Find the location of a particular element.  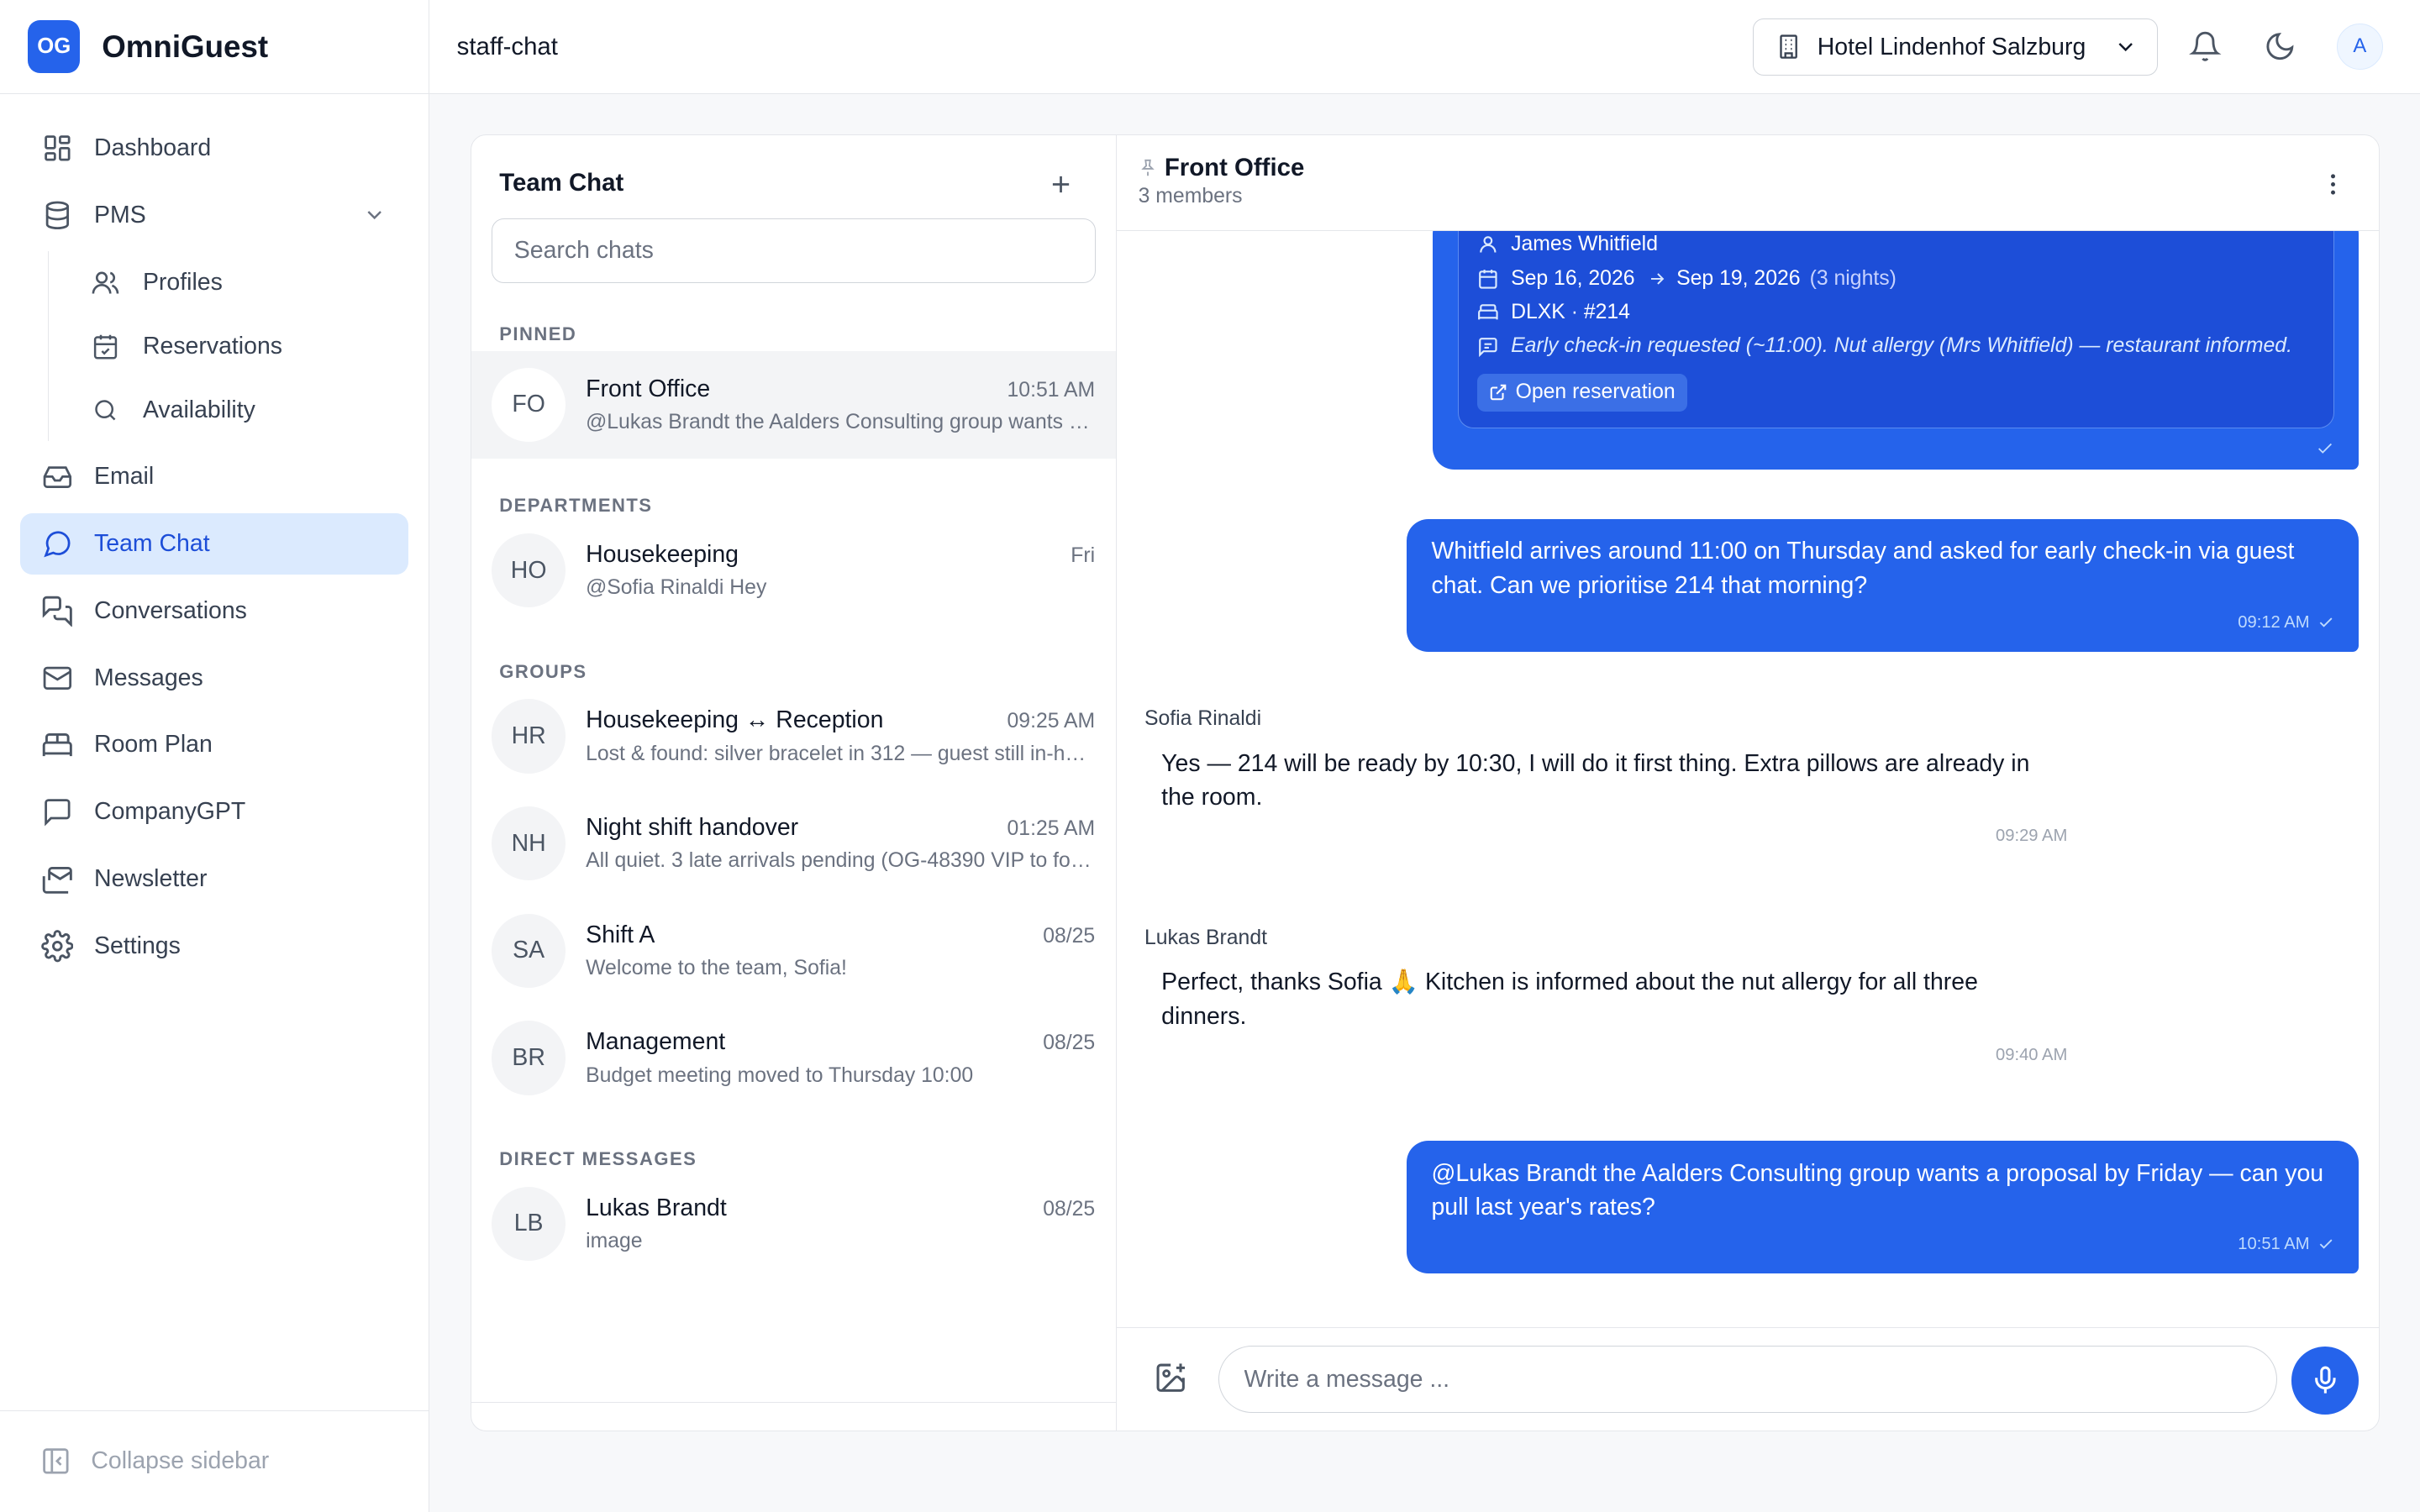

message-time: 09:29 AM is located at coordinates (2032, 836).